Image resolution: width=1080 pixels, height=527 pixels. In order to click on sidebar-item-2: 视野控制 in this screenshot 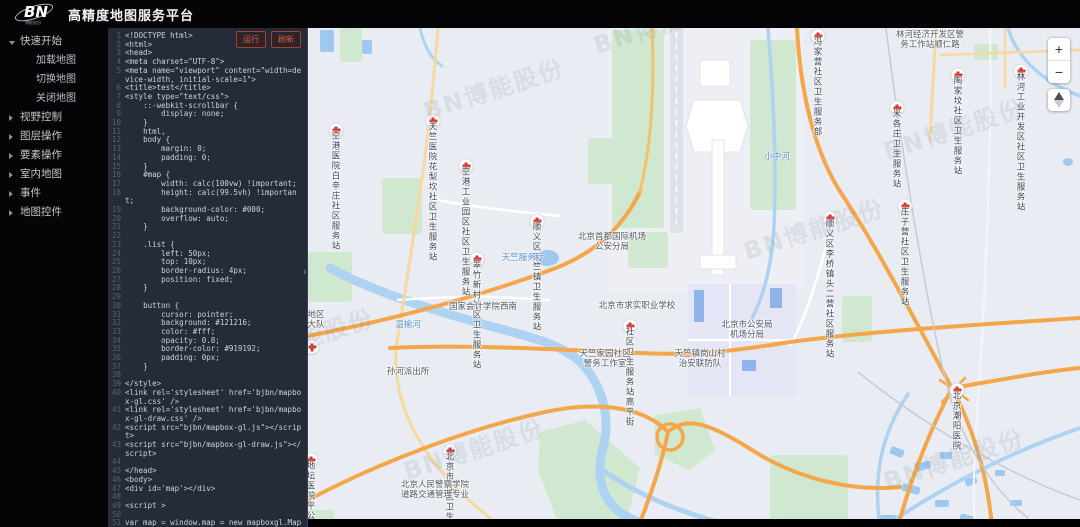, I will do `click(54, 117)`.